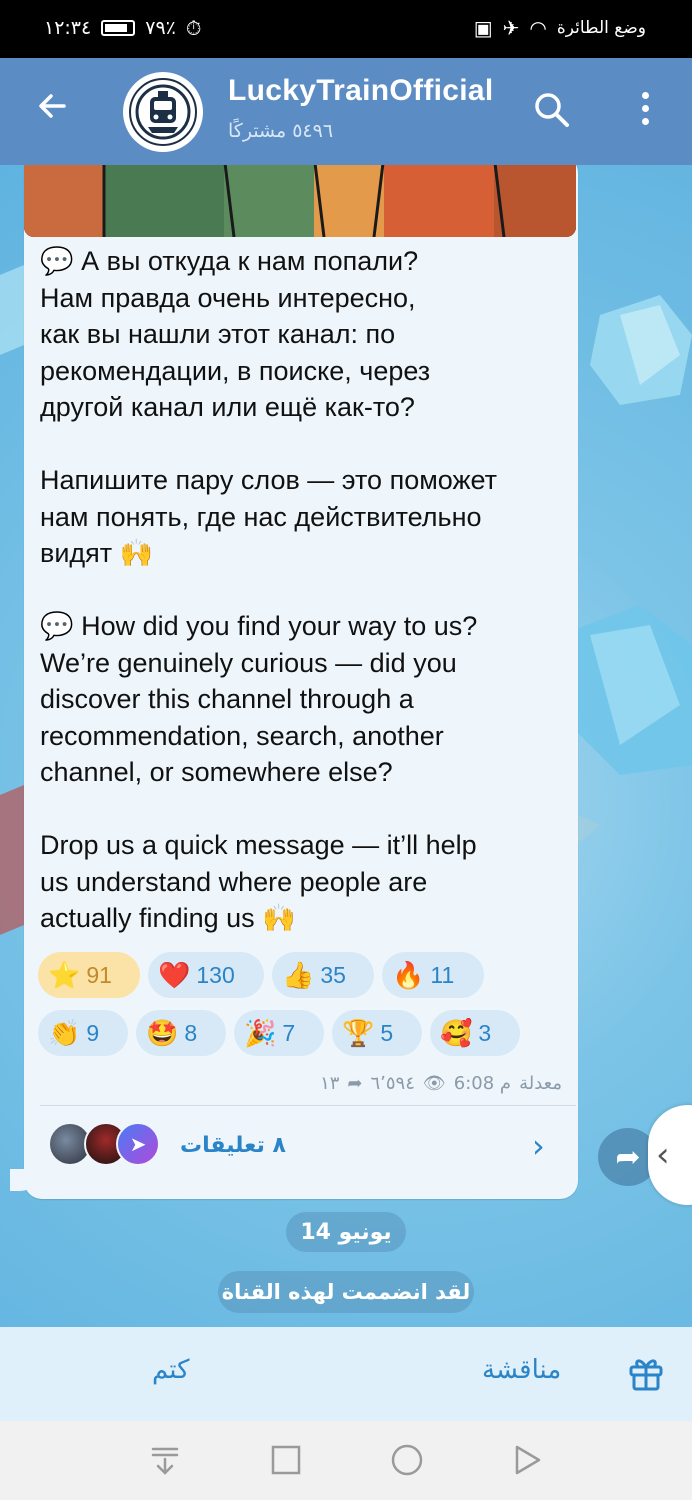 This screenshot has width=692, height=1500. Describe the element at coordinates (346, 1232) in the screenshot. I see `date-separator: 14 يونيو` at that location.